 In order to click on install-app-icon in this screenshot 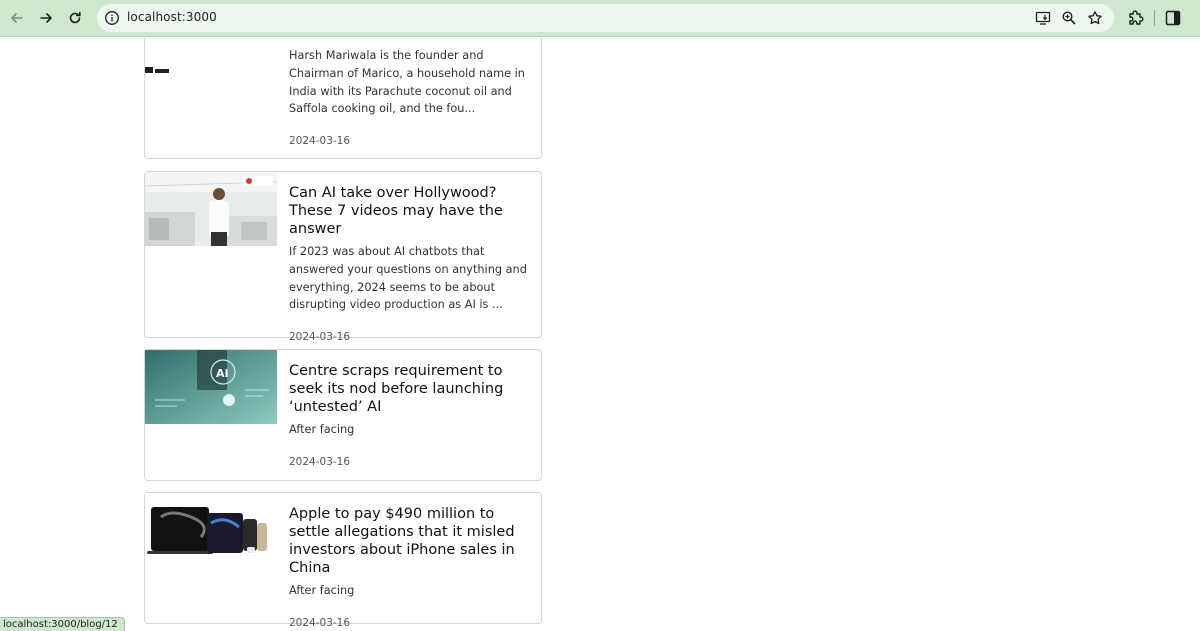, I will do `click(1043, 18)`.